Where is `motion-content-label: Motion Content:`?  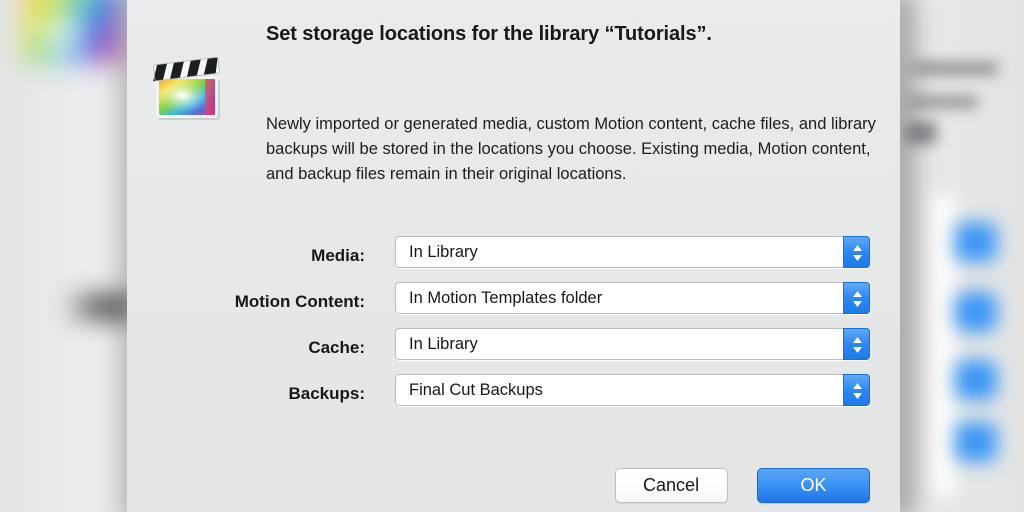 motion-content-label: Motion Content: is located at coordinates (299, 301).